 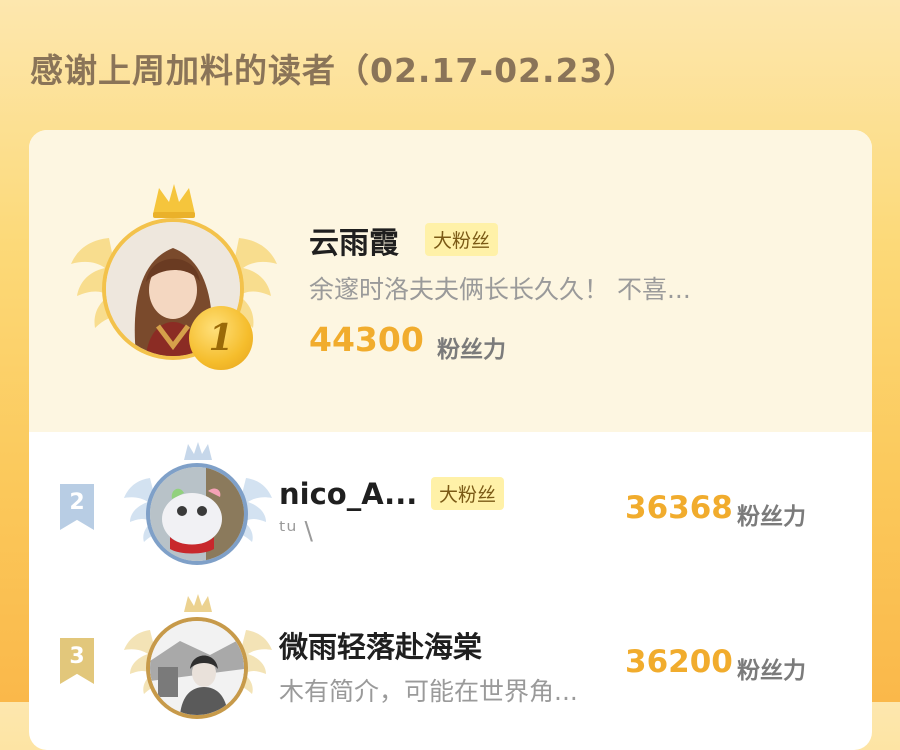 I want to click on rank-flag: 2, so click(x=77, y=507).